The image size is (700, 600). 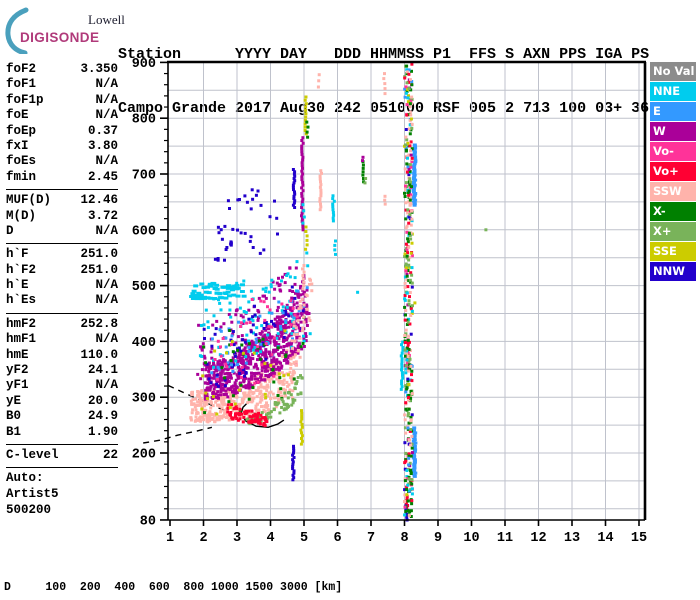 I want to click on y-tick-label: 300, so click(x=144, y=399).